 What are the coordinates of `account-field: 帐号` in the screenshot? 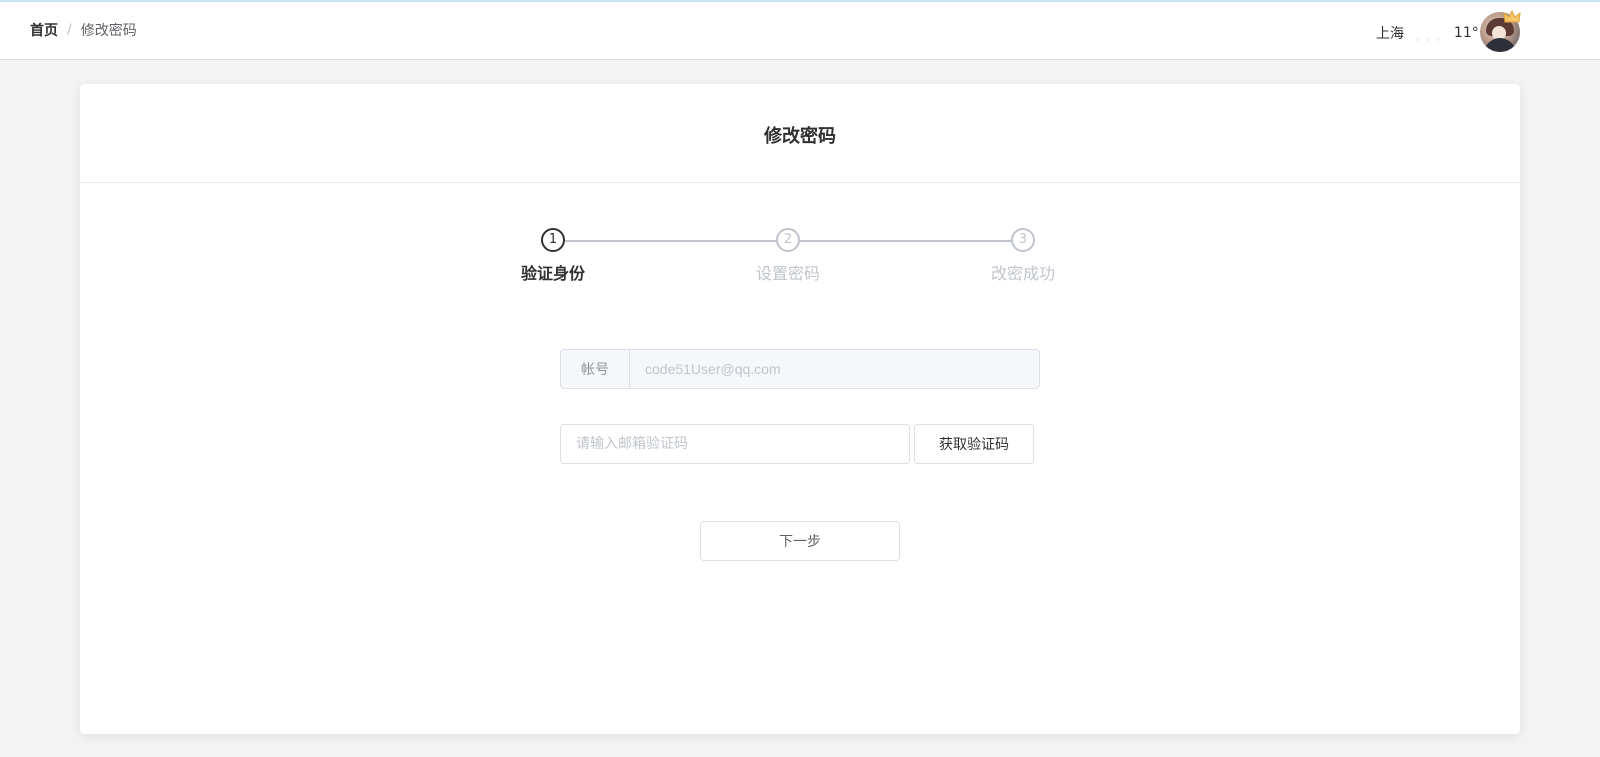 It's located at (800, 369).